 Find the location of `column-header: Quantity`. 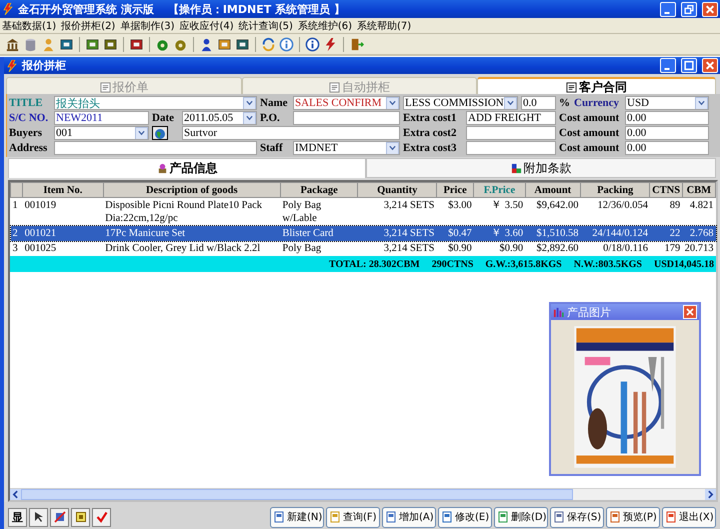

column-header: Quantity is located at coordinates (397, 190).